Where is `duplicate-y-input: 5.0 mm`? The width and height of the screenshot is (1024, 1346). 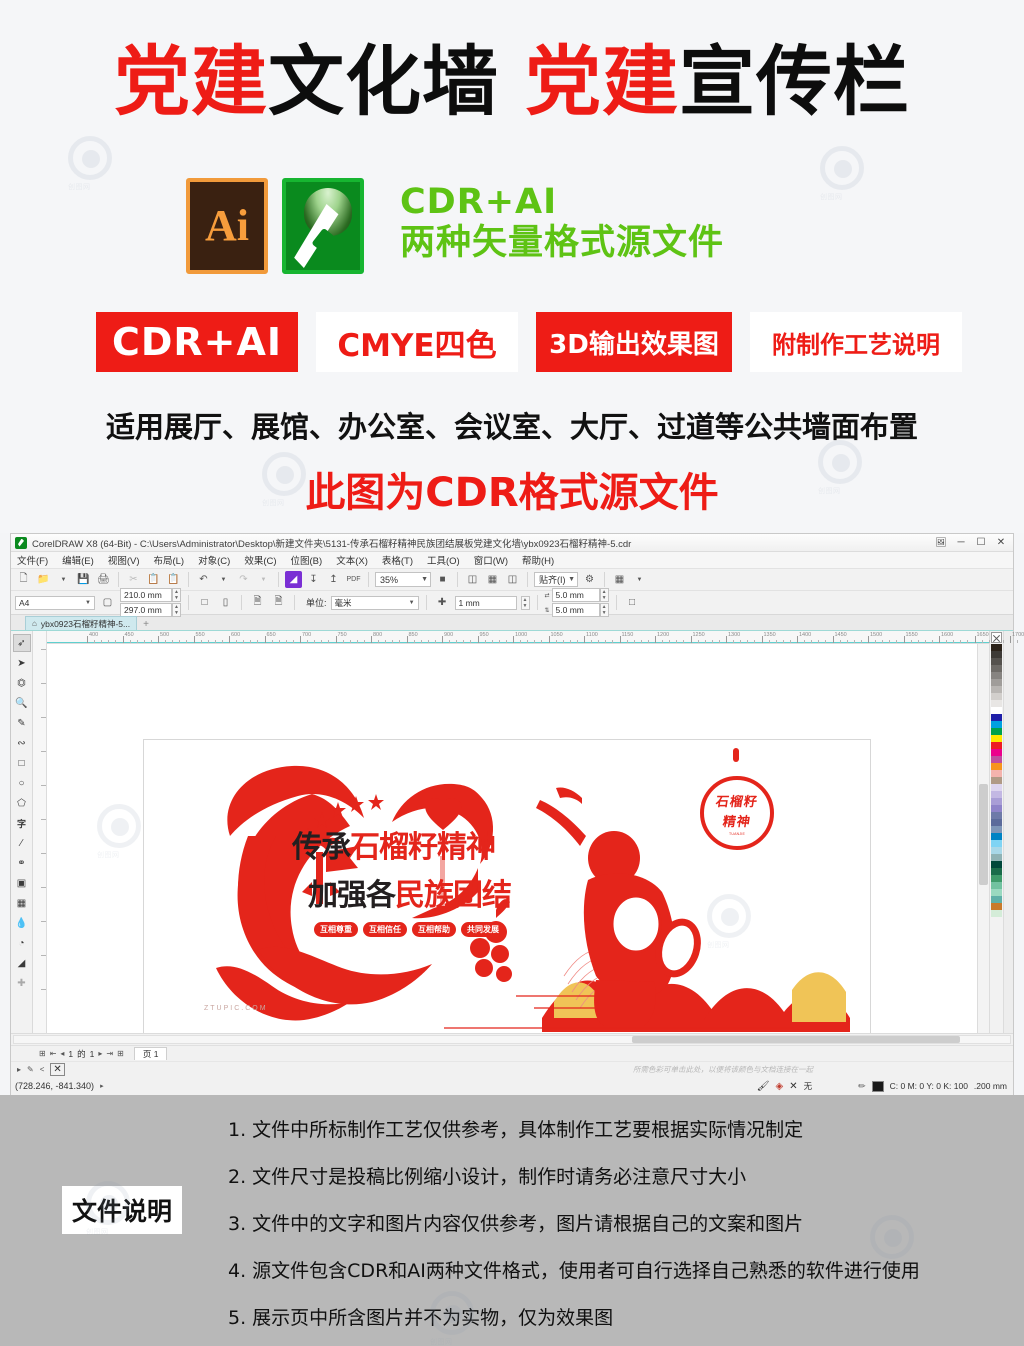
duplicate-y-input: 5.0 mm is located at coordinates (575, 610).